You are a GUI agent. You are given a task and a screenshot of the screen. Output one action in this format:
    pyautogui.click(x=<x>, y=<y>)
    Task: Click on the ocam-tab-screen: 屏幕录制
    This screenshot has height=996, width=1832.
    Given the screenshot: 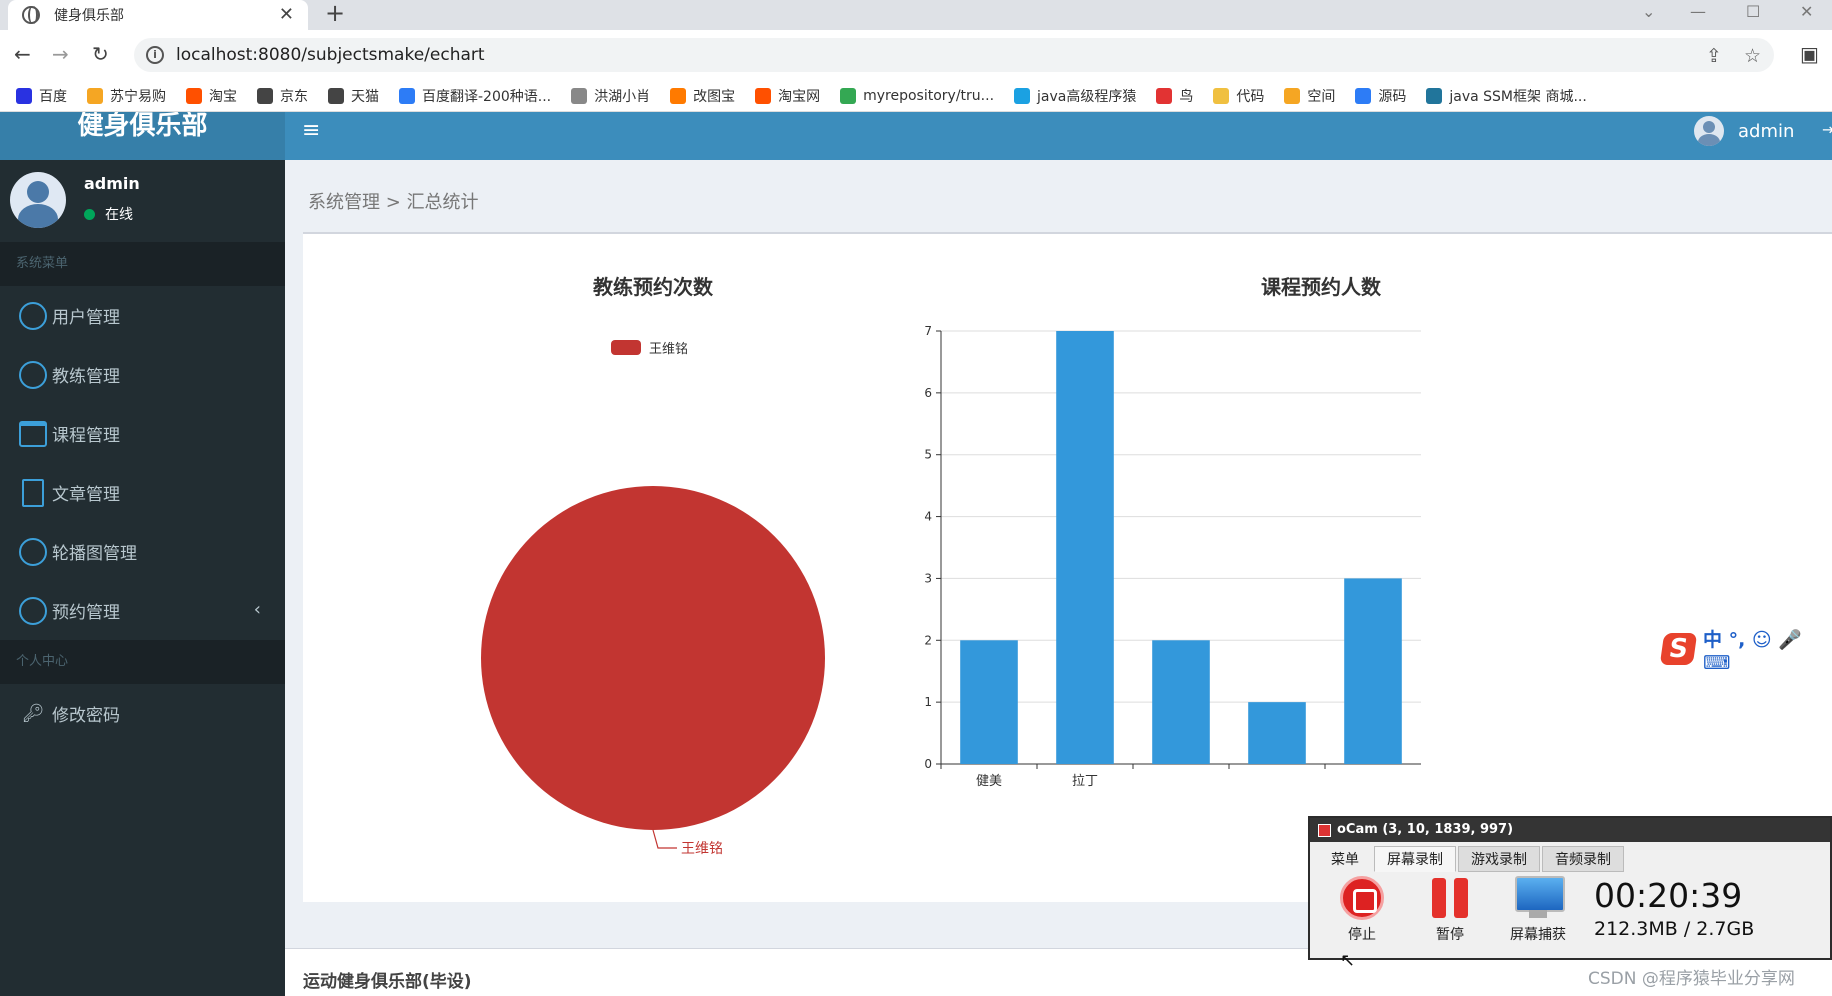 What is the action you would take?
    pyautogui.click(x=1415, y=859)
    